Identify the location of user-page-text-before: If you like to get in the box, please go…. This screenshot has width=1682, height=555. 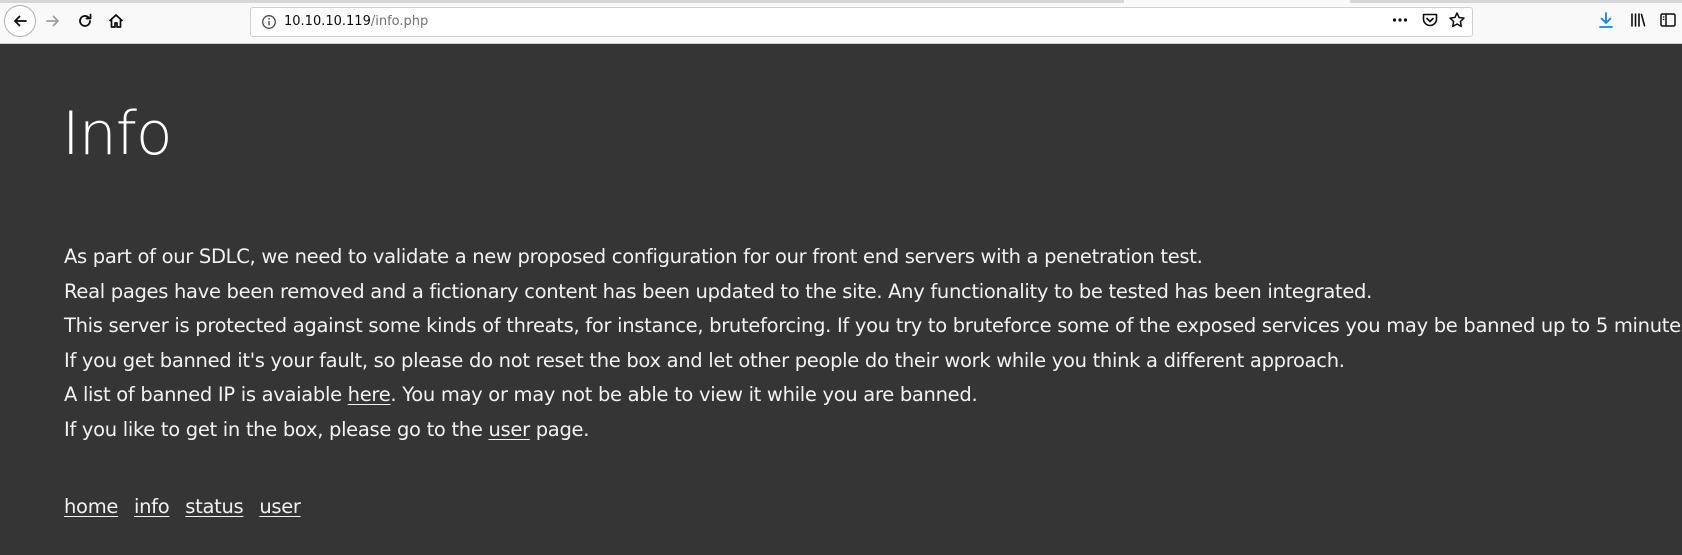
(276, 429).